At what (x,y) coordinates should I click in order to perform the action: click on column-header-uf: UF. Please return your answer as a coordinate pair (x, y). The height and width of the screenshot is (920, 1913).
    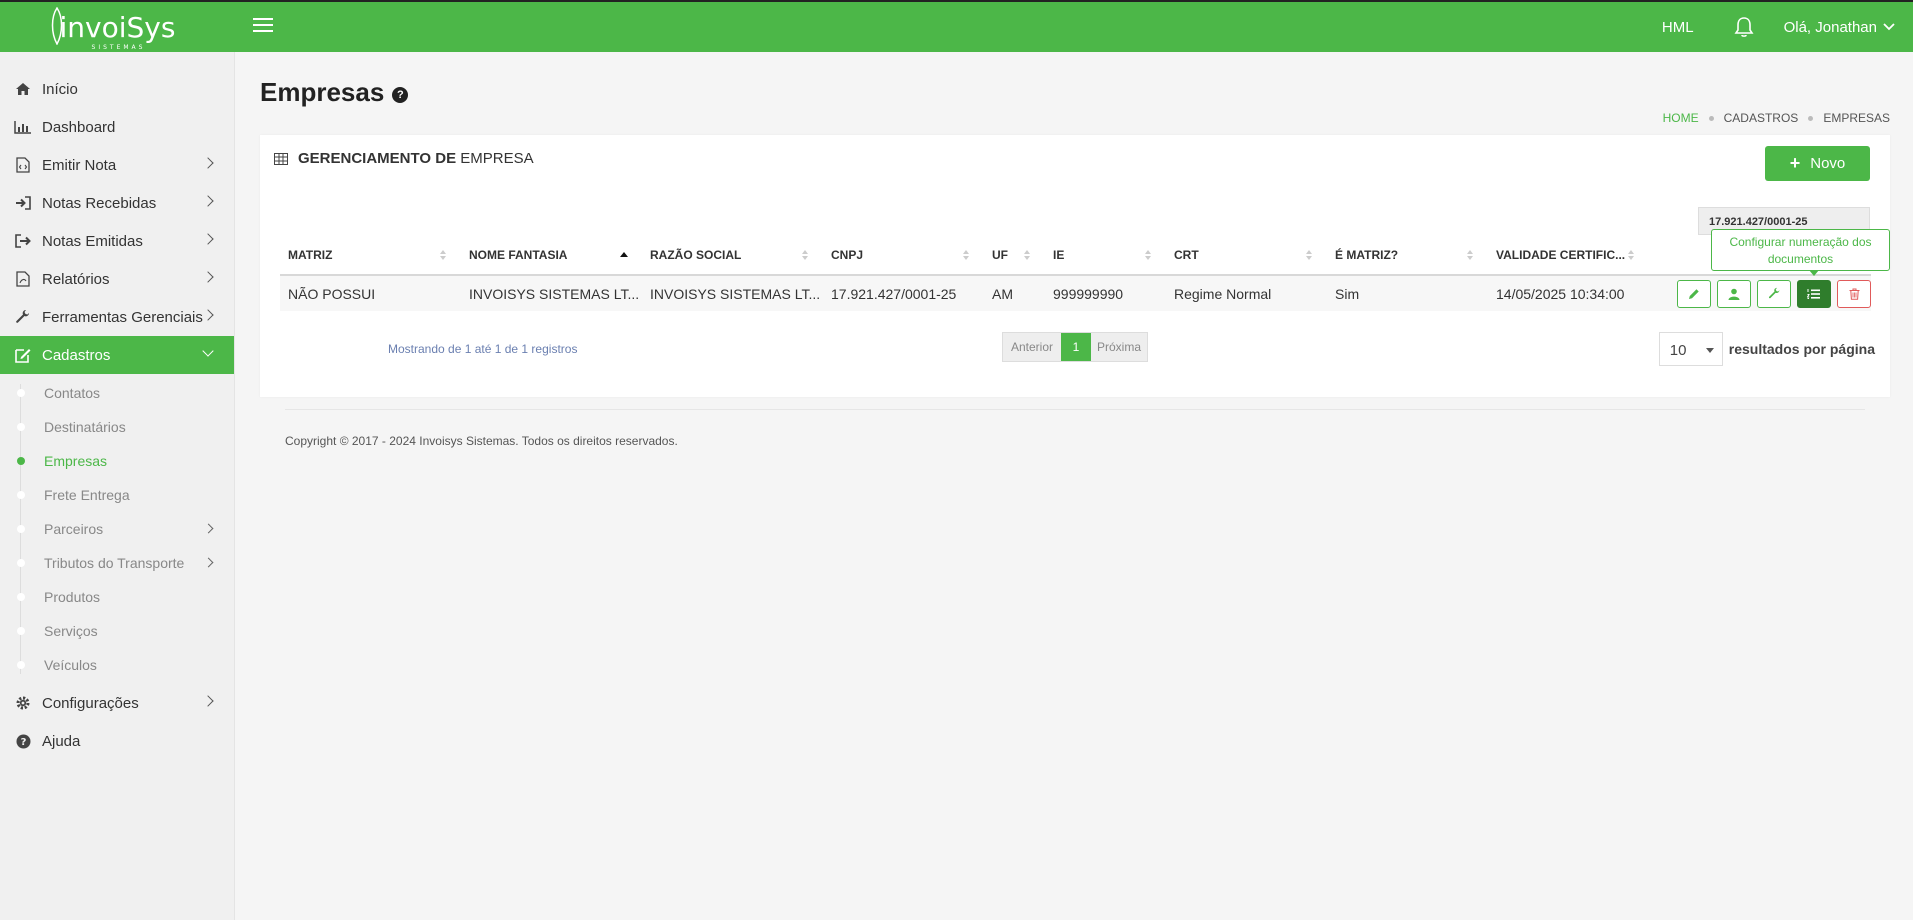
    Looking at the image, I should click on (1014, 255).